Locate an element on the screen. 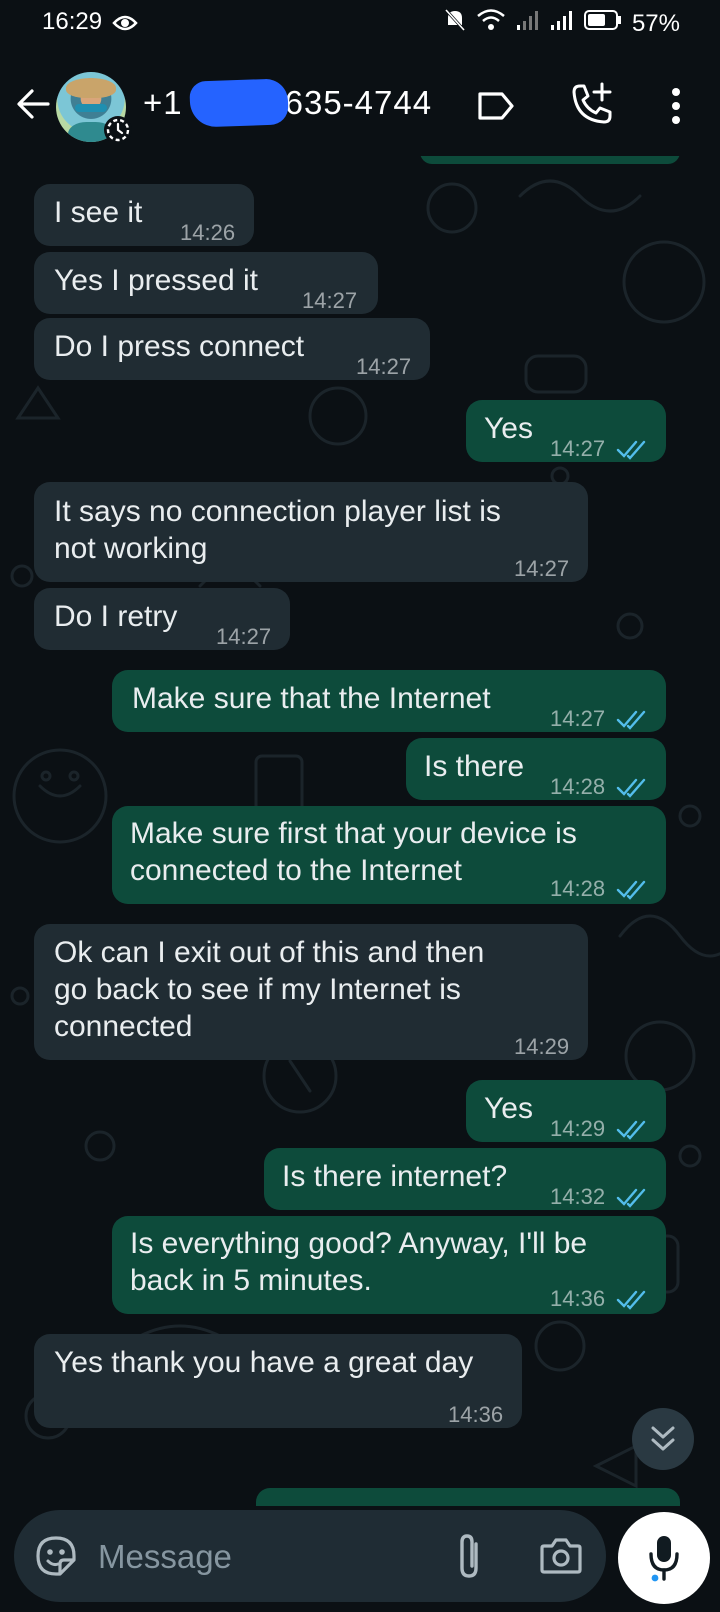 This screenshot has width=720, height=1612. message-text: Do I press connect is located at coordinates (179, 346).